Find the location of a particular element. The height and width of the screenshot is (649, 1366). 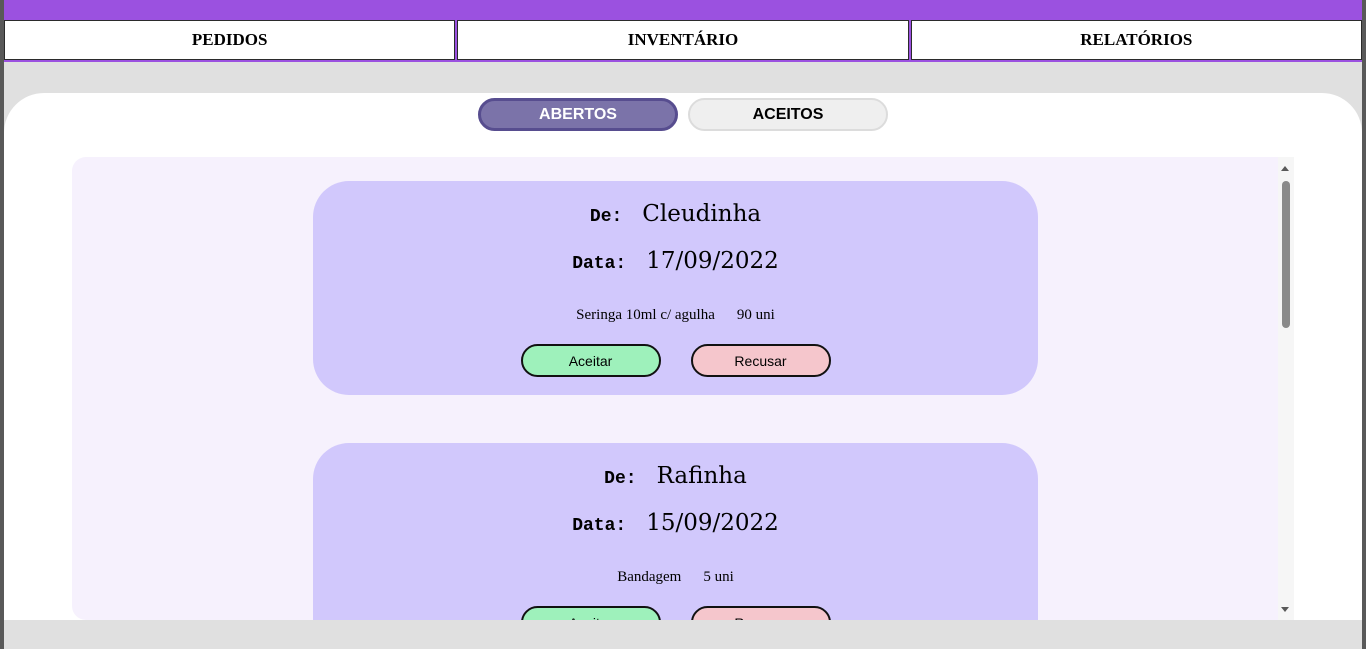

order-date: 17/09/2022 is located at coordinates (712, 261).